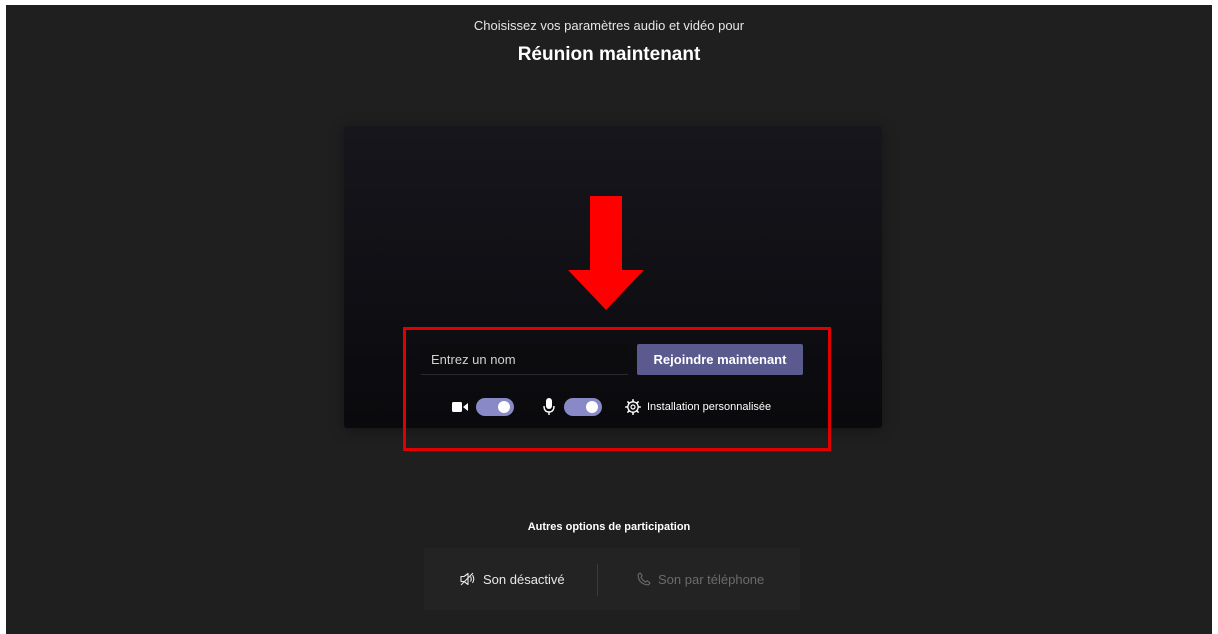 The image size is (1218, 634). Describe the element at coordinates (504, 407) in the screenshot. I see `camera-toggle-knob` at that location.